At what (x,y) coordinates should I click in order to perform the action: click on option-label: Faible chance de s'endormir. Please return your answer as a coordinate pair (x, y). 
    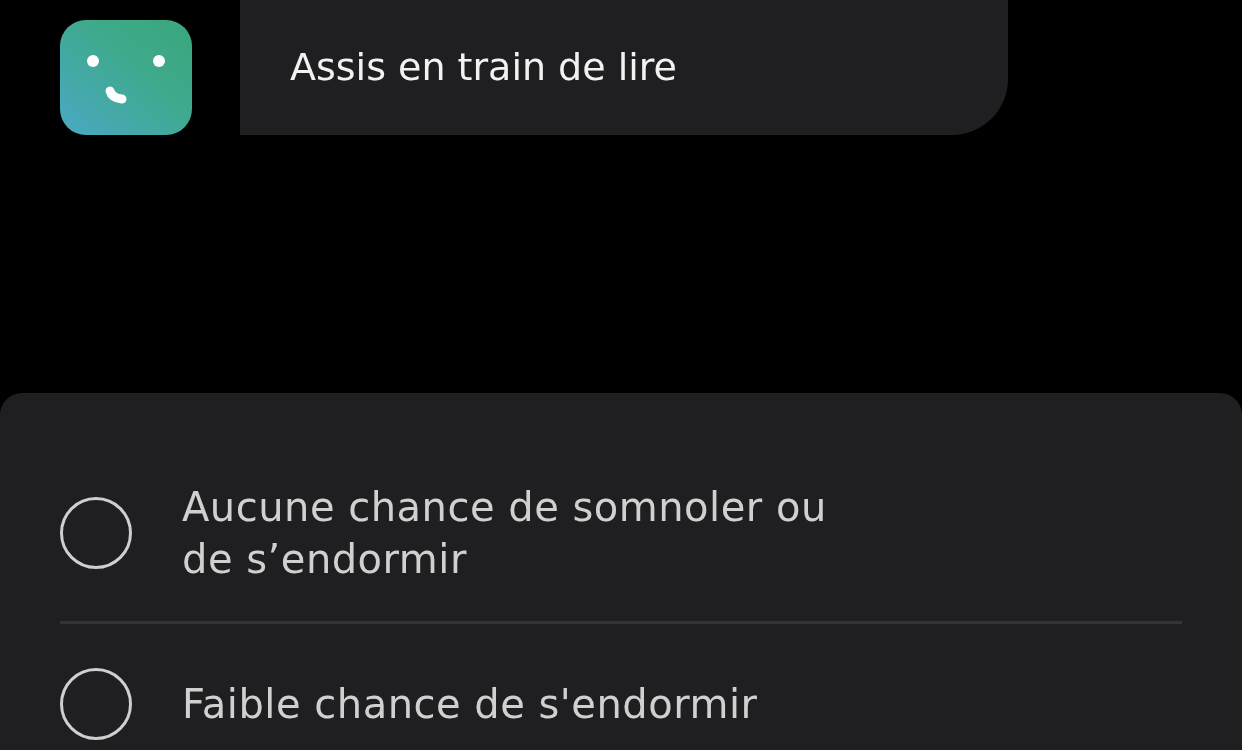
    Looking at the image, I should click on (470, 704).